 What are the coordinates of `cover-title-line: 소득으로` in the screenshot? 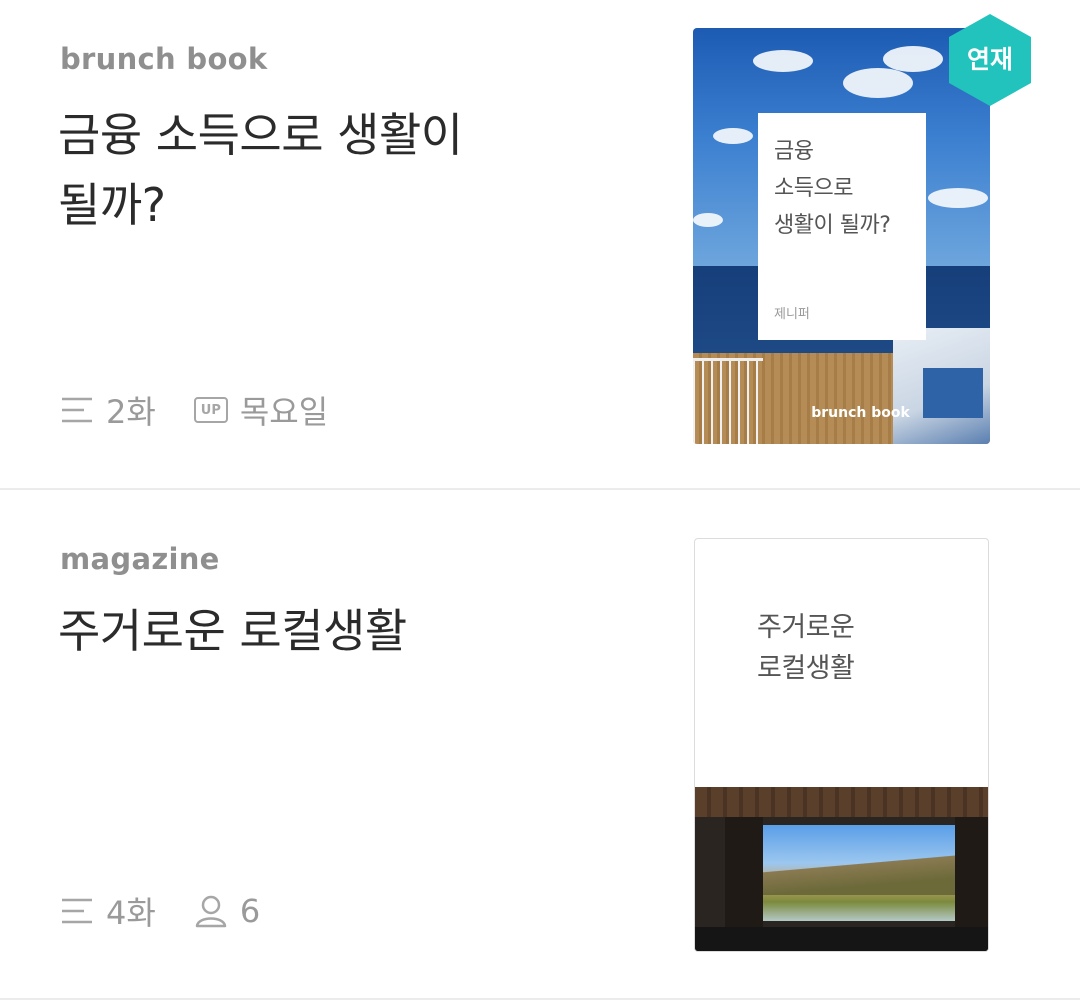 It's located at (813, 188).